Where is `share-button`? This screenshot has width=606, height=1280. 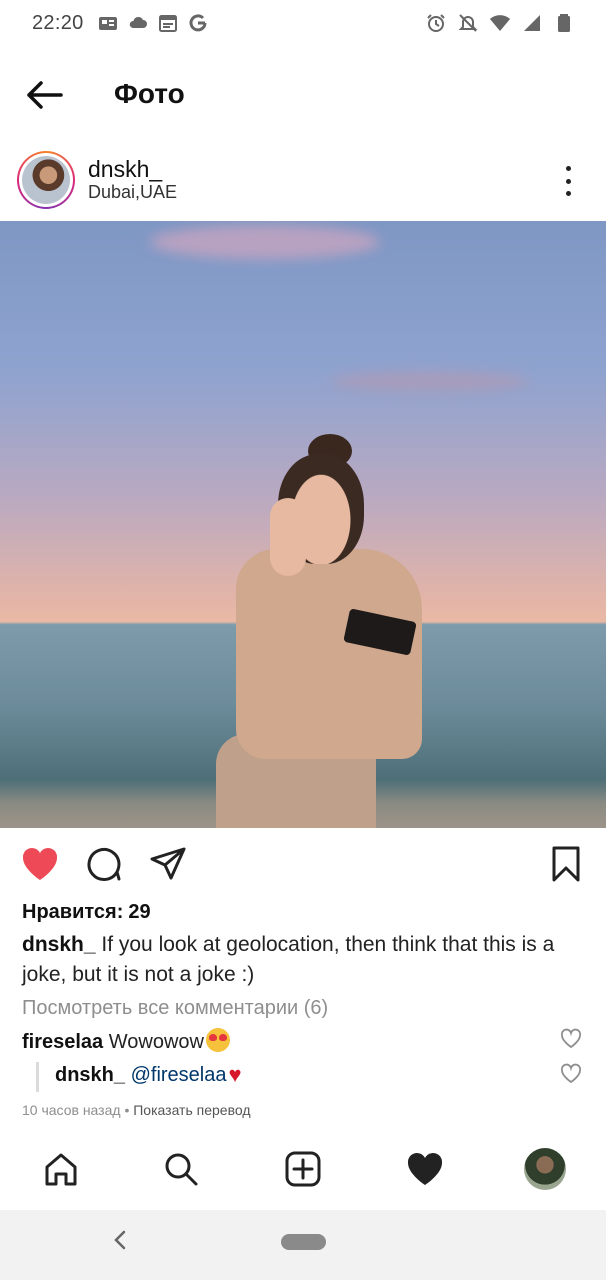 share-button is located at coordinates (168, 864).